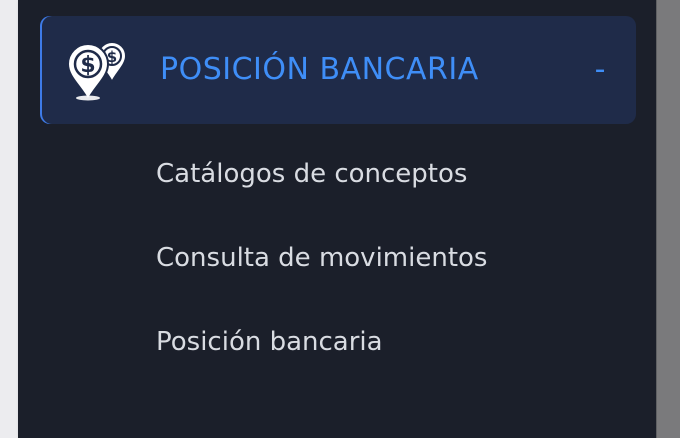  What do you see at coordinates (319, 69) in the screenshot?
I see `menu-group-label: POSICIÓN BANCARIA` at bounding box center [319, 69].